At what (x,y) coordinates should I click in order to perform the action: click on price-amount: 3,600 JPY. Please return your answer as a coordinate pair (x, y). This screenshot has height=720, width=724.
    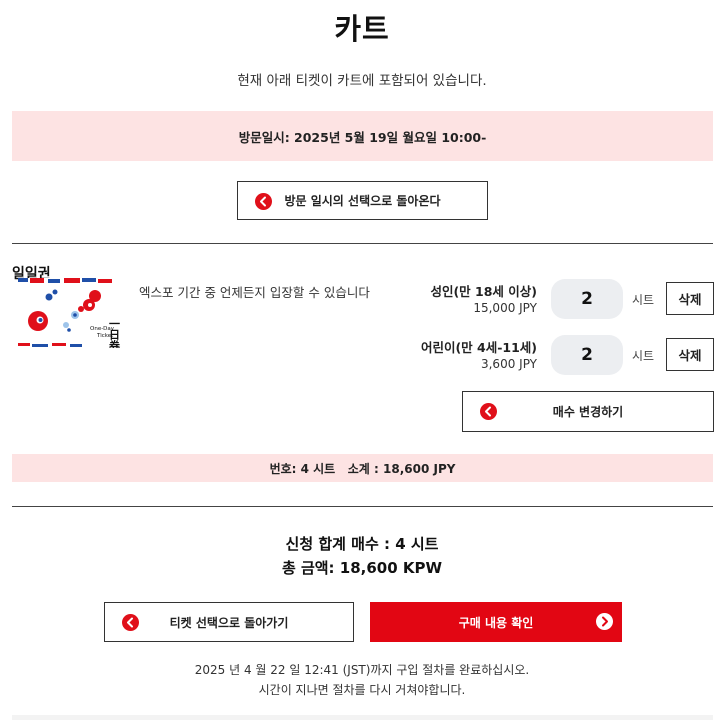
    Looking at the image, I should click on (508, 364).